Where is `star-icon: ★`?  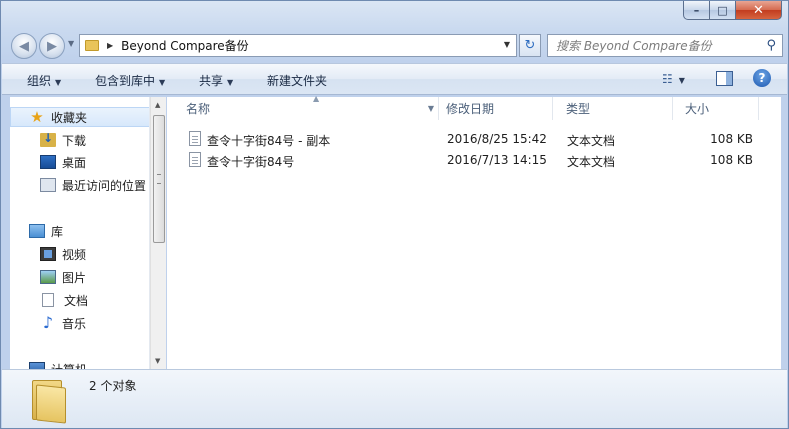
star-icon: ★ is located at coordinates (37, 117).